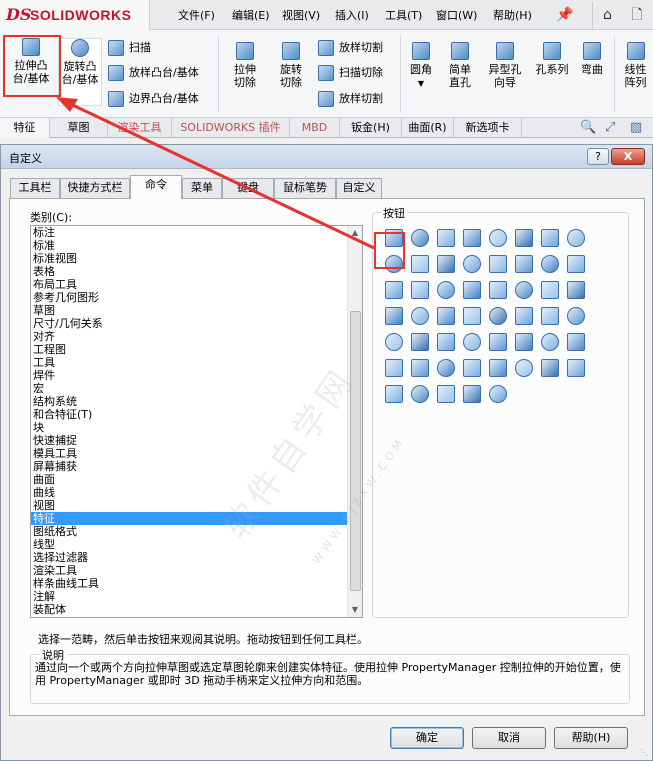 This screenshot has height=761, width=653. What do you see at coordinates (248, 188) in the screenshot?
I see `tab-keyboard: 键盘` at bounding box center [248, 188].